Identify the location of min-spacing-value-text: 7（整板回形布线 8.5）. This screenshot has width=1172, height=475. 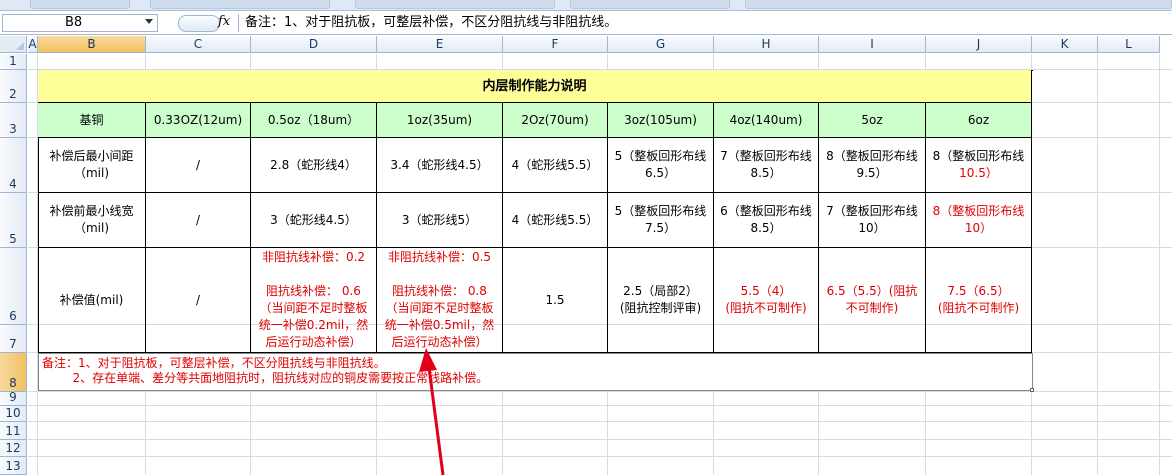
(766, 164).